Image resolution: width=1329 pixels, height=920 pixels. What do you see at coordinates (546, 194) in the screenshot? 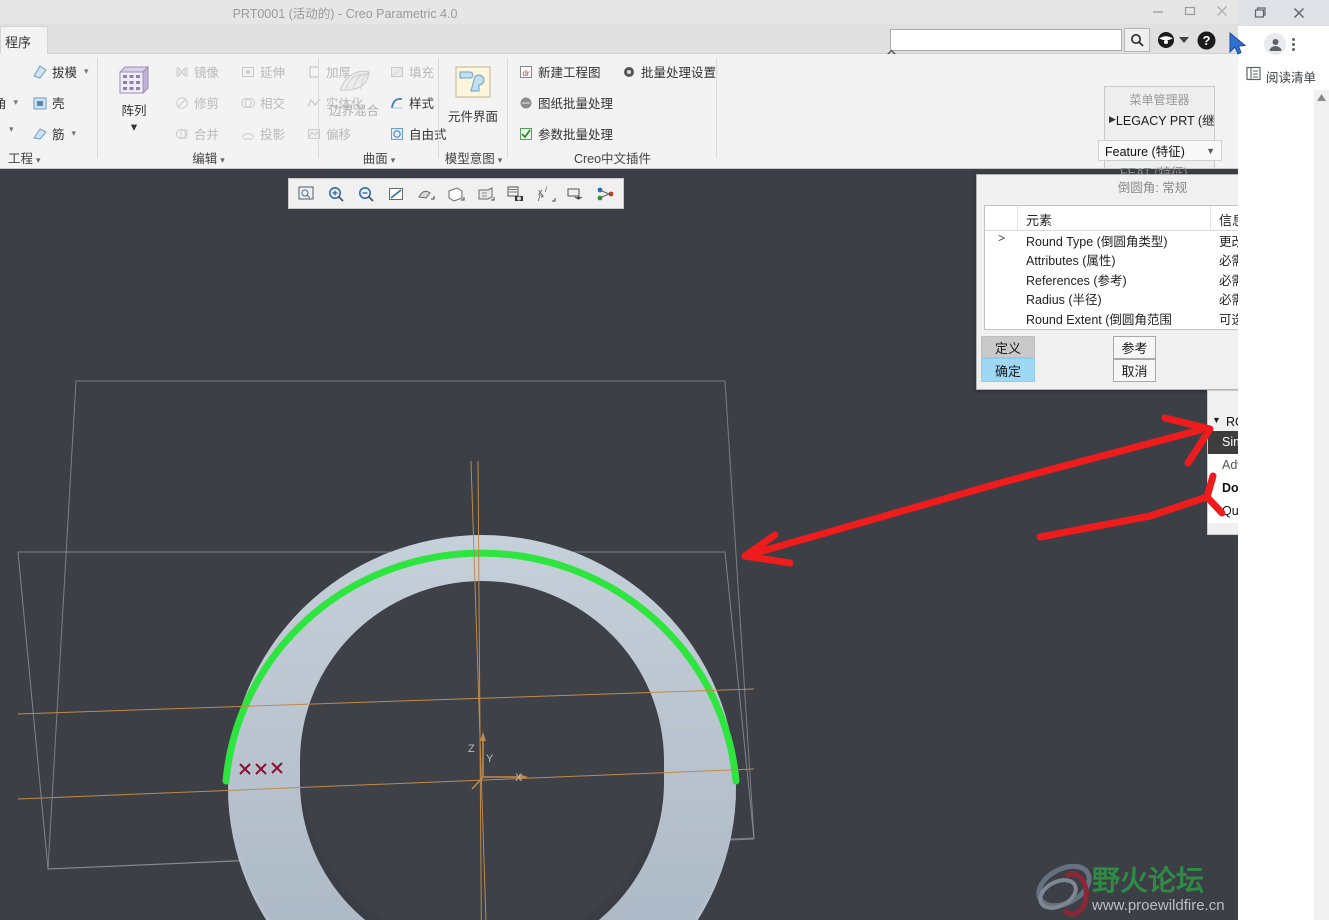
I see `annotation-display-icon: x //*` at bounding box center [546, 194].